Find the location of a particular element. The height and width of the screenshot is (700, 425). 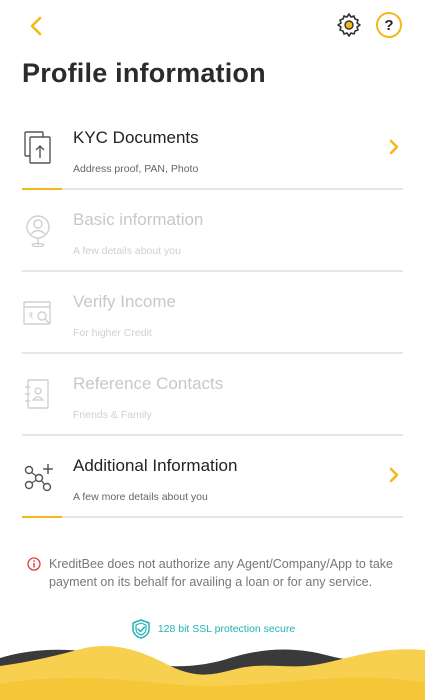

contacts-book-icon is located at coordinates (37, 394).